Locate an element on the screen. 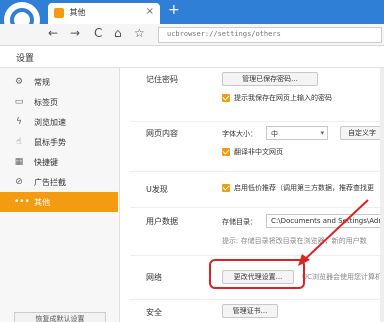 This screenshot has height=322, width=384. page-header: 设置 is located at coordinates (192, 57).